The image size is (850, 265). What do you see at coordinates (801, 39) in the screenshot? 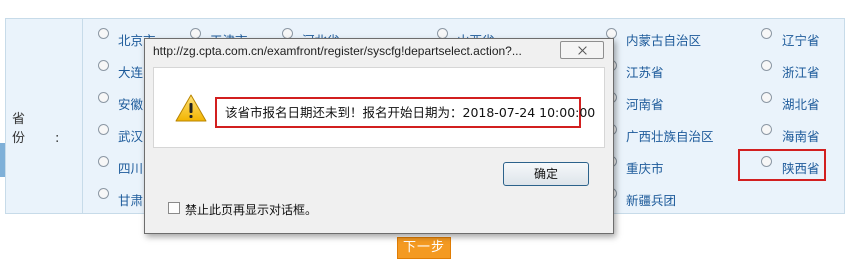
I see `province-liaoning: 辽宁省` at bounding box center [801, 39].